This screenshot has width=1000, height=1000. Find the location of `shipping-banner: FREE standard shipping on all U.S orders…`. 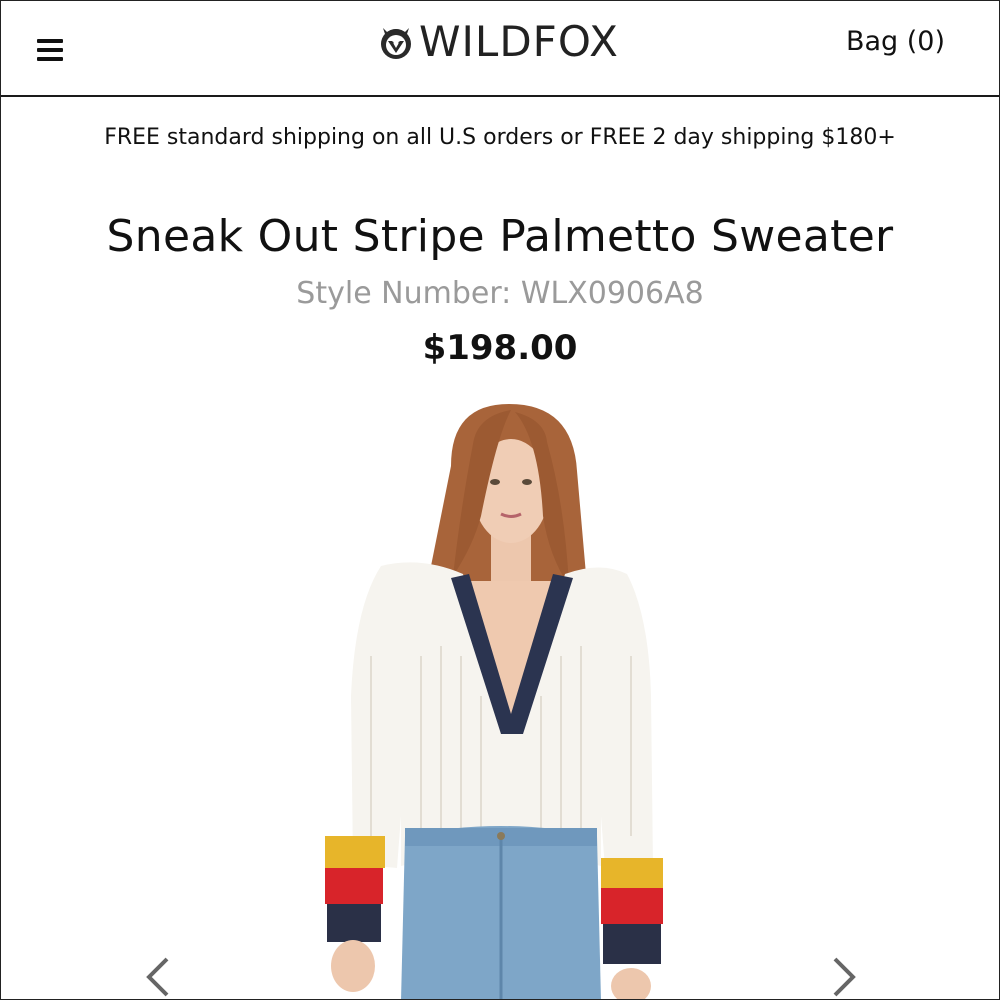

shipping-banner: FREE standard shipping on all U.S orders… is located at coordinates (500, 137).